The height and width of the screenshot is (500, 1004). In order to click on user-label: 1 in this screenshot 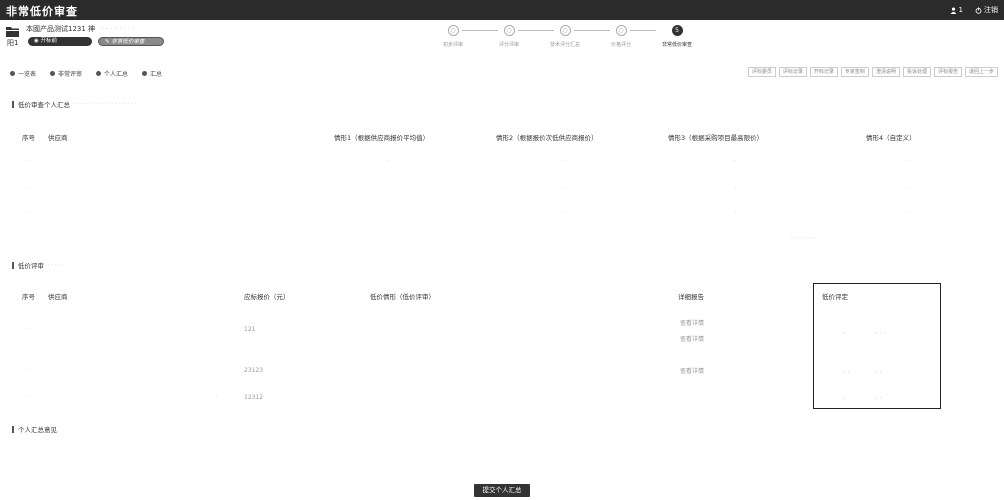, I will do `click(960, 10)`.